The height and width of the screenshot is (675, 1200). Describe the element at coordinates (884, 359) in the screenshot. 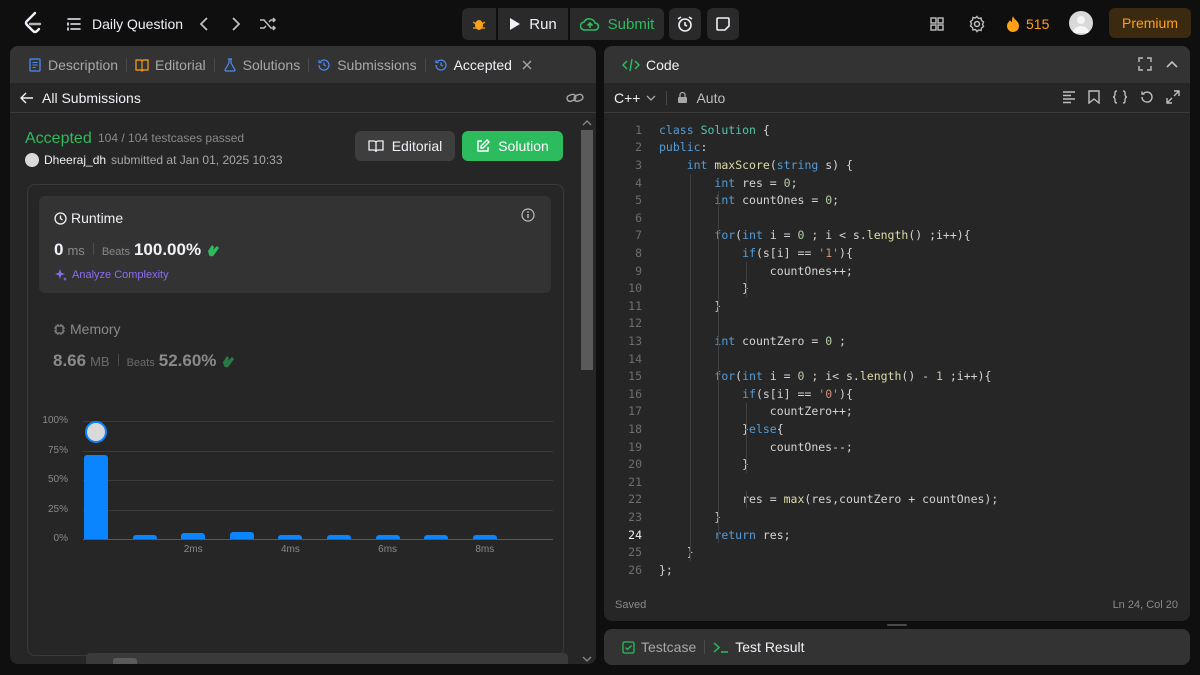

I see `code-line: 14` at that location.